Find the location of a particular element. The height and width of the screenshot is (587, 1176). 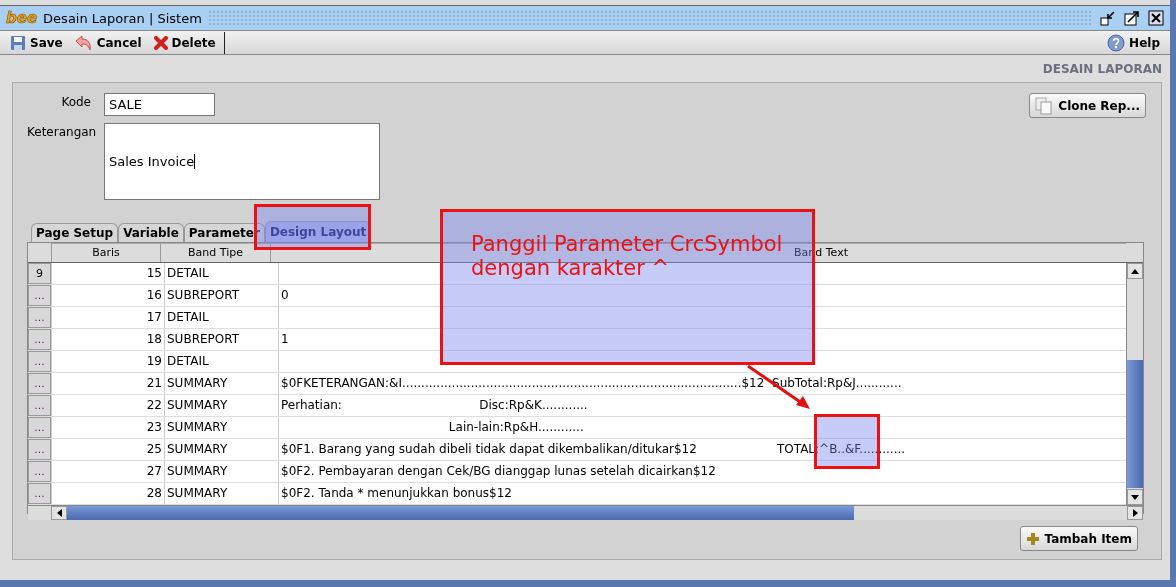

right-triangle-icon is located at coordinates (1135, 513).